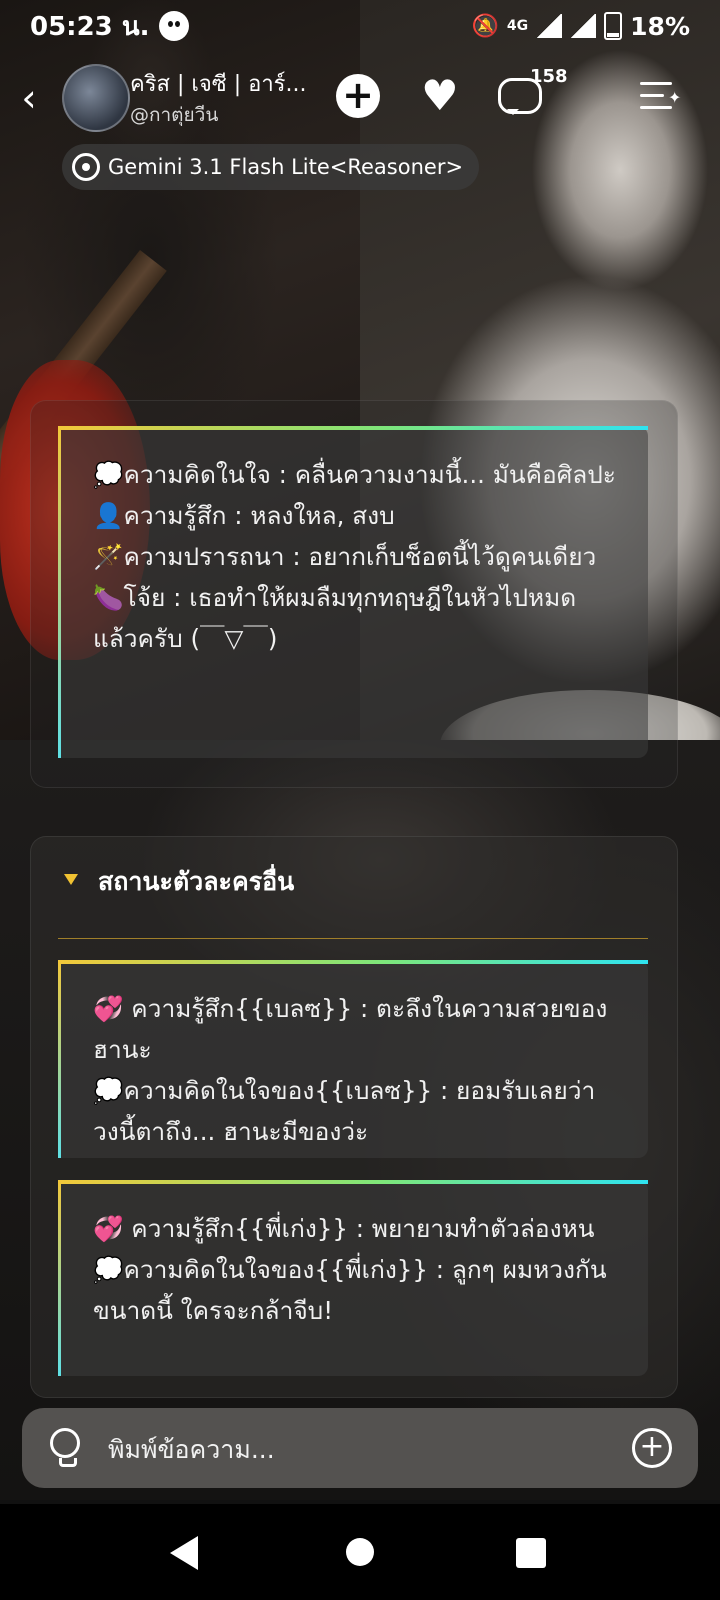 The width and height of the screenshot is (720, 1600). I want to click on message-composer: +, so click(360, 1448).